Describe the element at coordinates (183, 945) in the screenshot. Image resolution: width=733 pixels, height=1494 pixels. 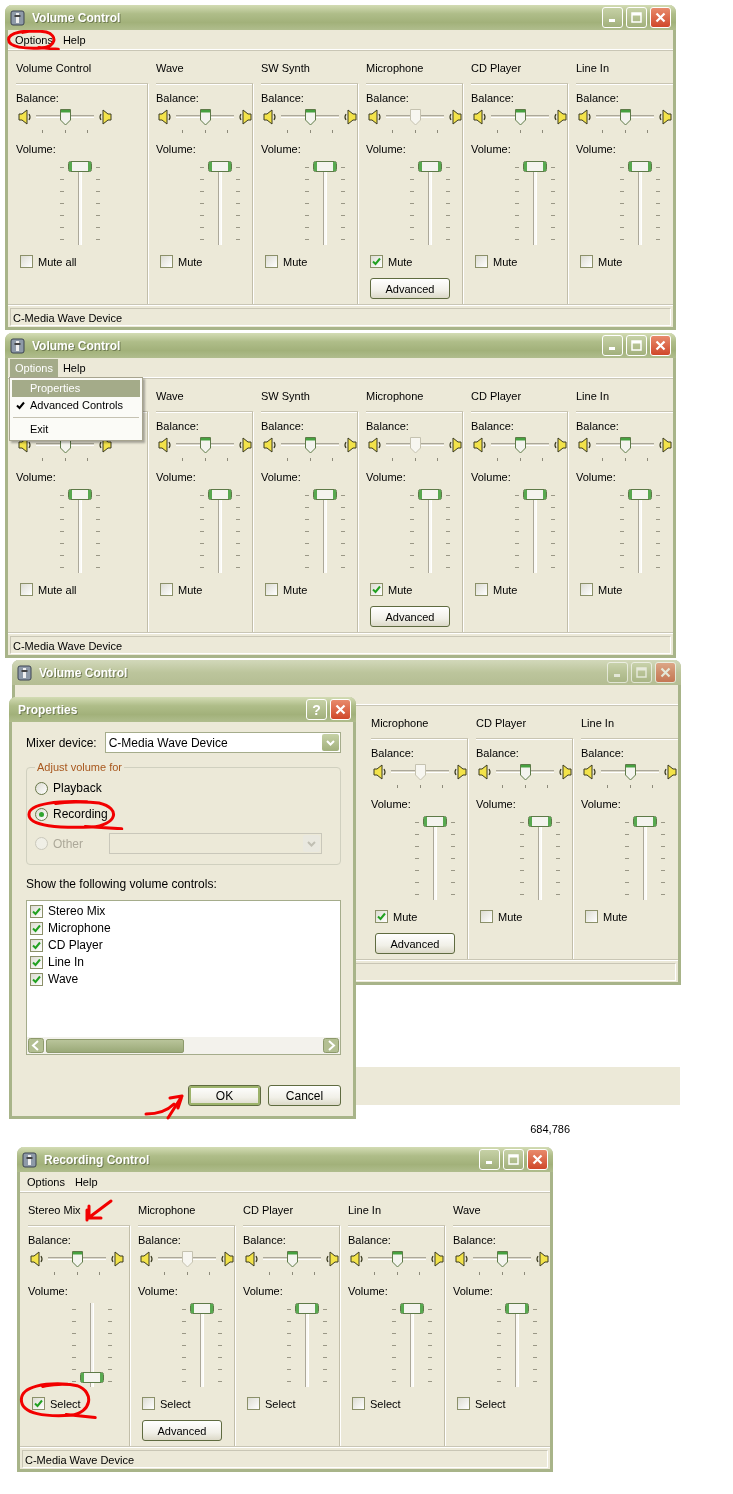
I see `list-option: CD Player` at that location.